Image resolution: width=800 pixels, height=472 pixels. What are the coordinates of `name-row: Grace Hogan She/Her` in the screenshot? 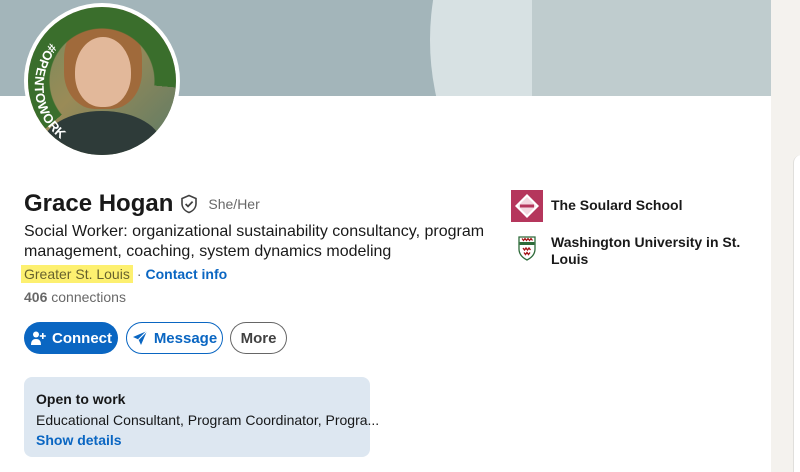 It's located at (142, 204).